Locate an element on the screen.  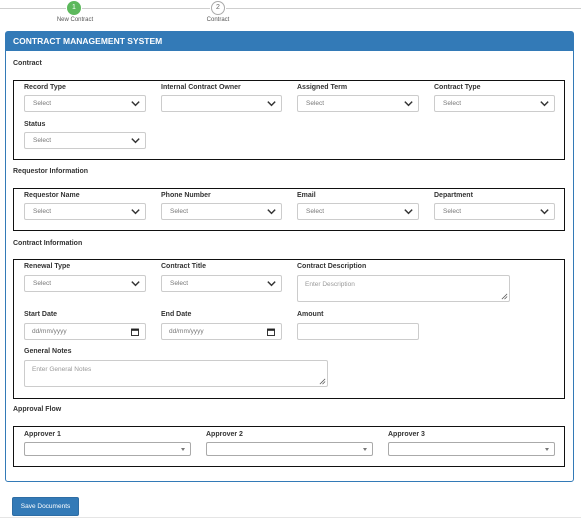
contract-description-textarea: Enter Description is located at coordinates (403, 288).